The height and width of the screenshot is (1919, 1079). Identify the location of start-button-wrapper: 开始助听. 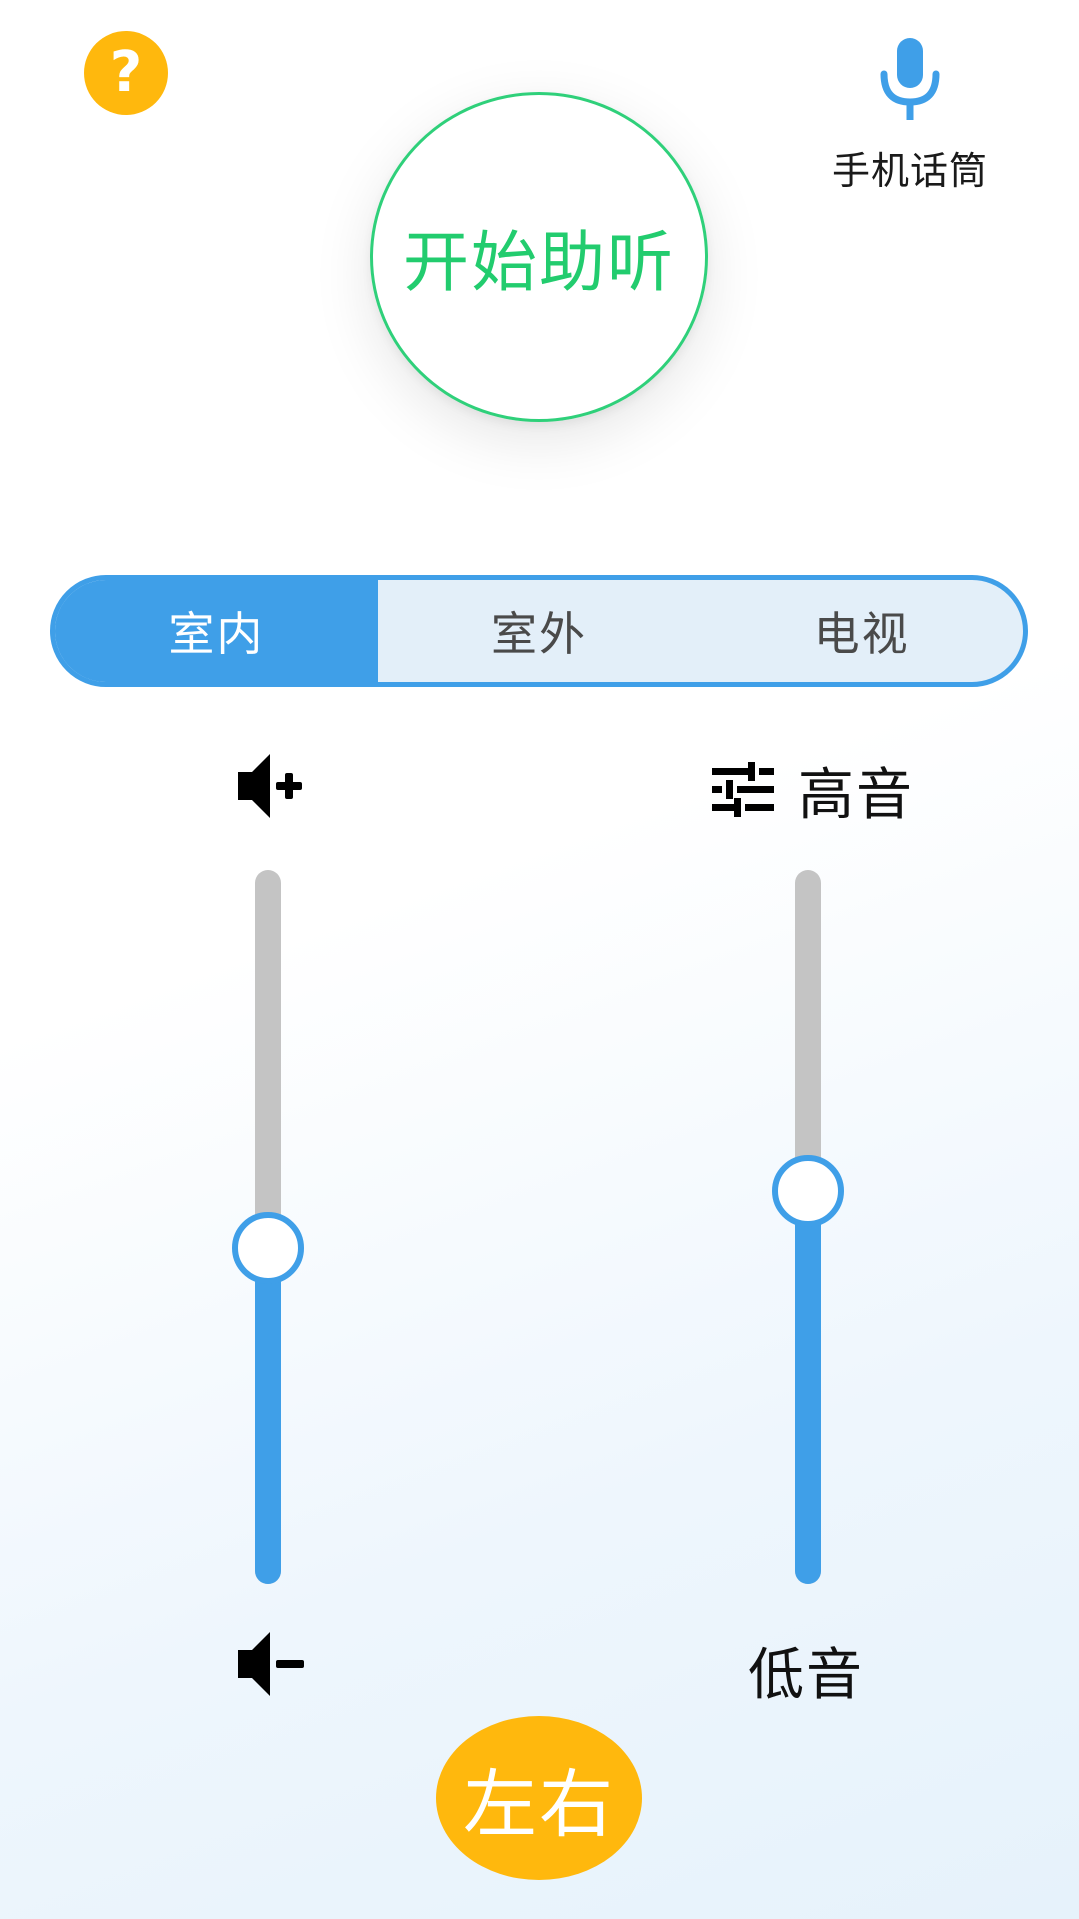
(539, 257).